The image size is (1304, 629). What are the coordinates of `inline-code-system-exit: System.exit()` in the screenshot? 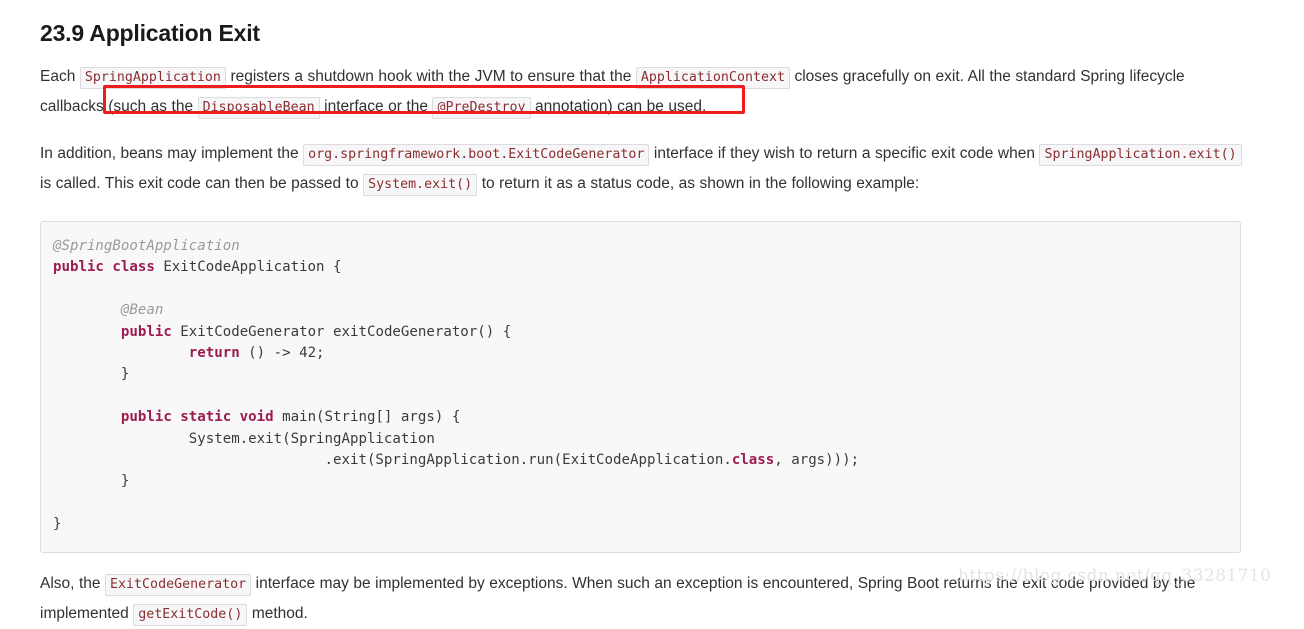 It's located at (420, 185).